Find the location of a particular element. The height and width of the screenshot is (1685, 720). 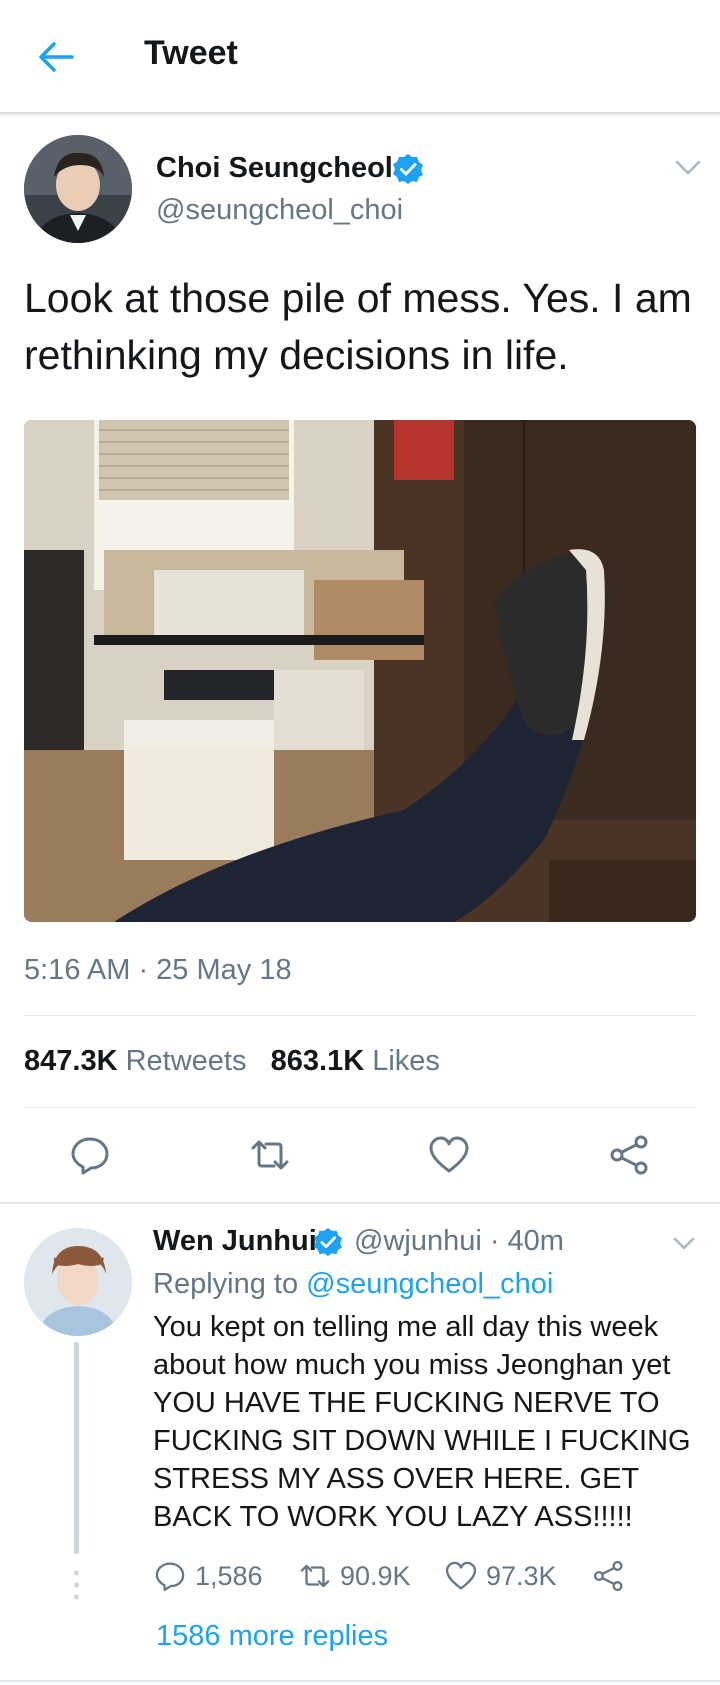

reply-like-button: 97.3K is located at coordinates (500, 1576).